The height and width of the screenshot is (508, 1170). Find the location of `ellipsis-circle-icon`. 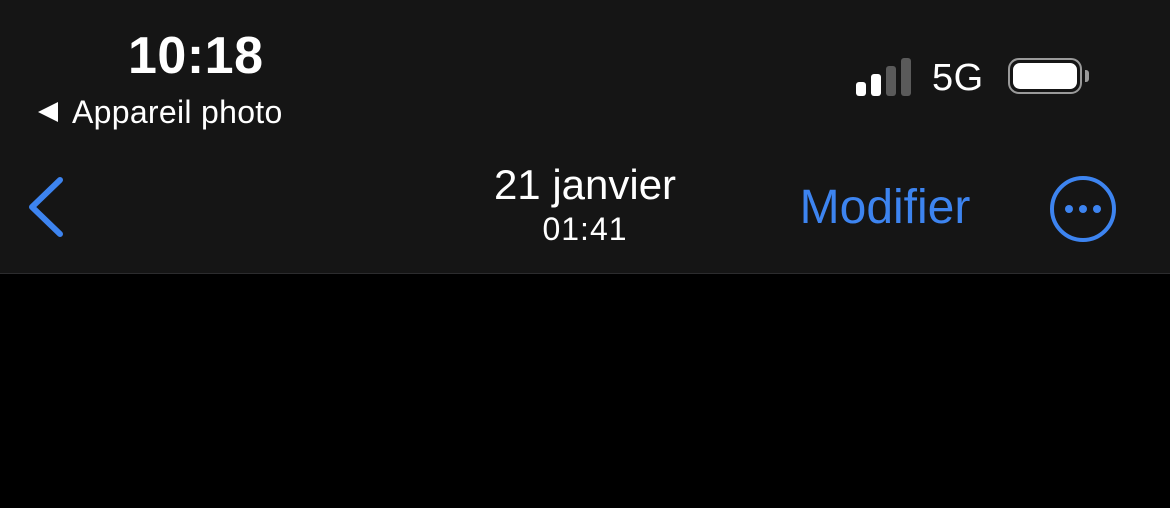

ellipsis-circle-icon is located at coordinates (1083, 209).